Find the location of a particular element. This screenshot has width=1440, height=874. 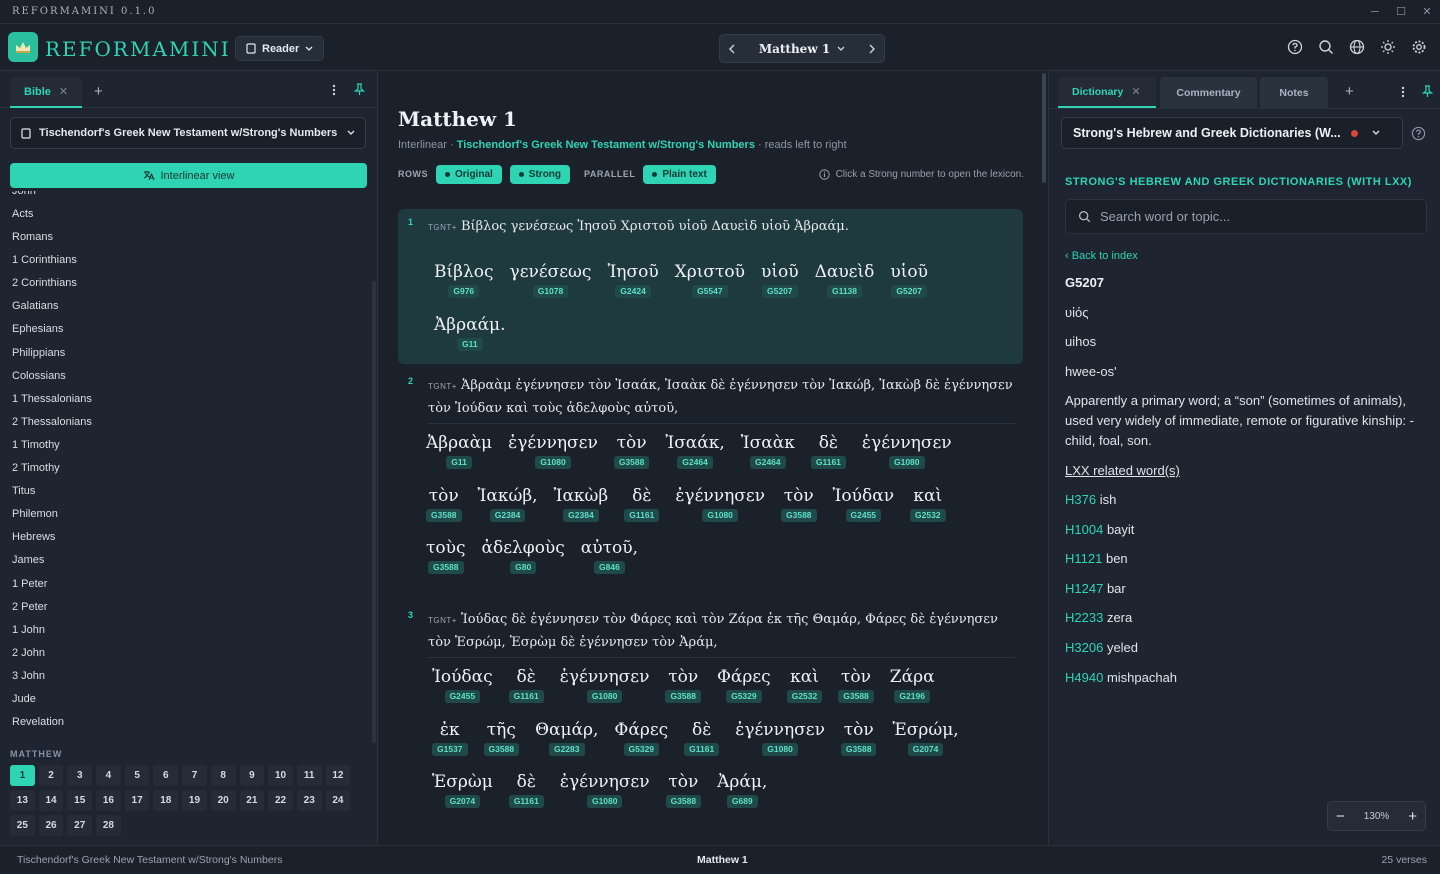

strong-number-badge: G846 is located at coordinates (609, 567).